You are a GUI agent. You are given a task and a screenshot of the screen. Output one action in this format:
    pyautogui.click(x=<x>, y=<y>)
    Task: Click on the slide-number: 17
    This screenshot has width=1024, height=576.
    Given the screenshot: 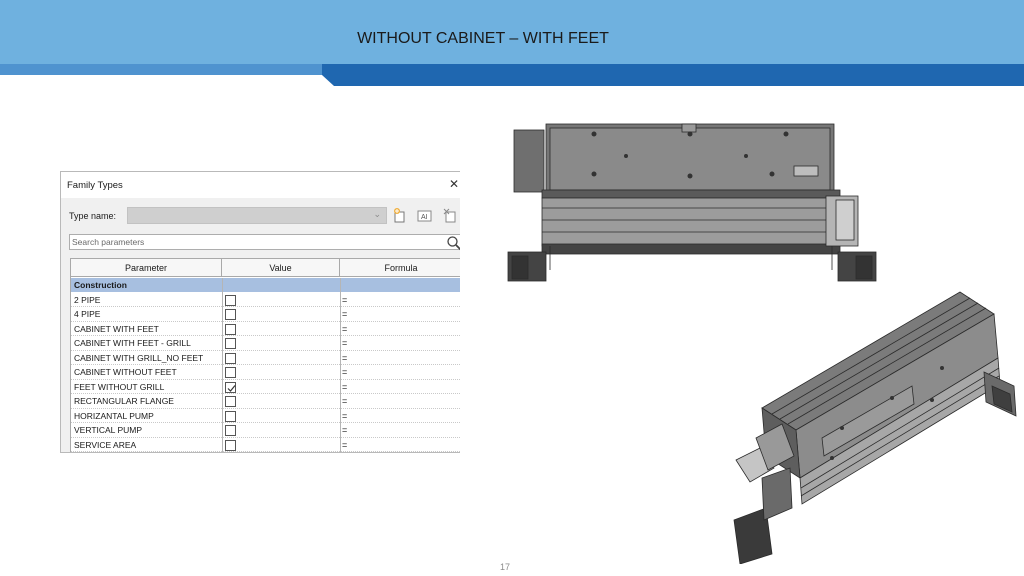 What is the action you would take?
    pyautogui.click(x=504, y=567)
    